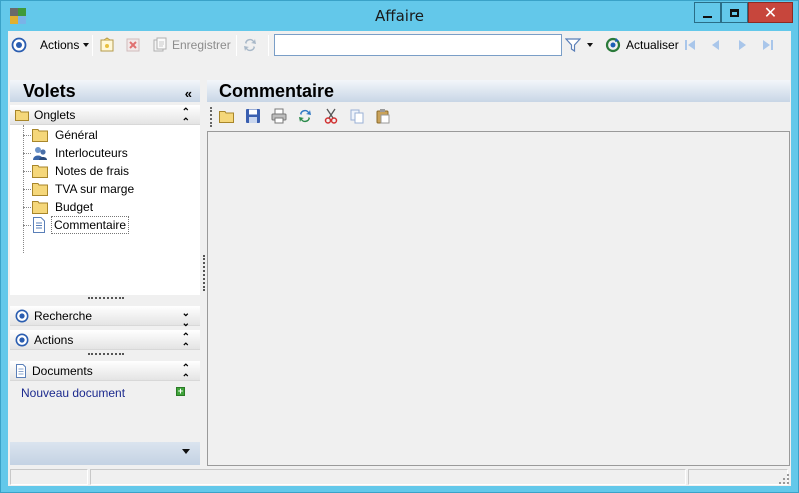 The width and height of the screenshot is (799, 493). Describe the element at coordinates (707, 12) in the screenshot. I see `minimize-button` at that location.